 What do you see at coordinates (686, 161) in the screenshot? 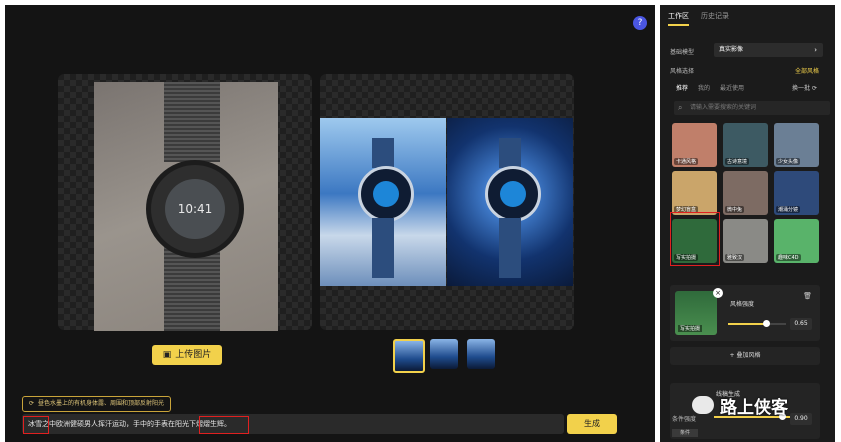
I see `style-card-label: 卡通风格` at bounding box center [686, 161].